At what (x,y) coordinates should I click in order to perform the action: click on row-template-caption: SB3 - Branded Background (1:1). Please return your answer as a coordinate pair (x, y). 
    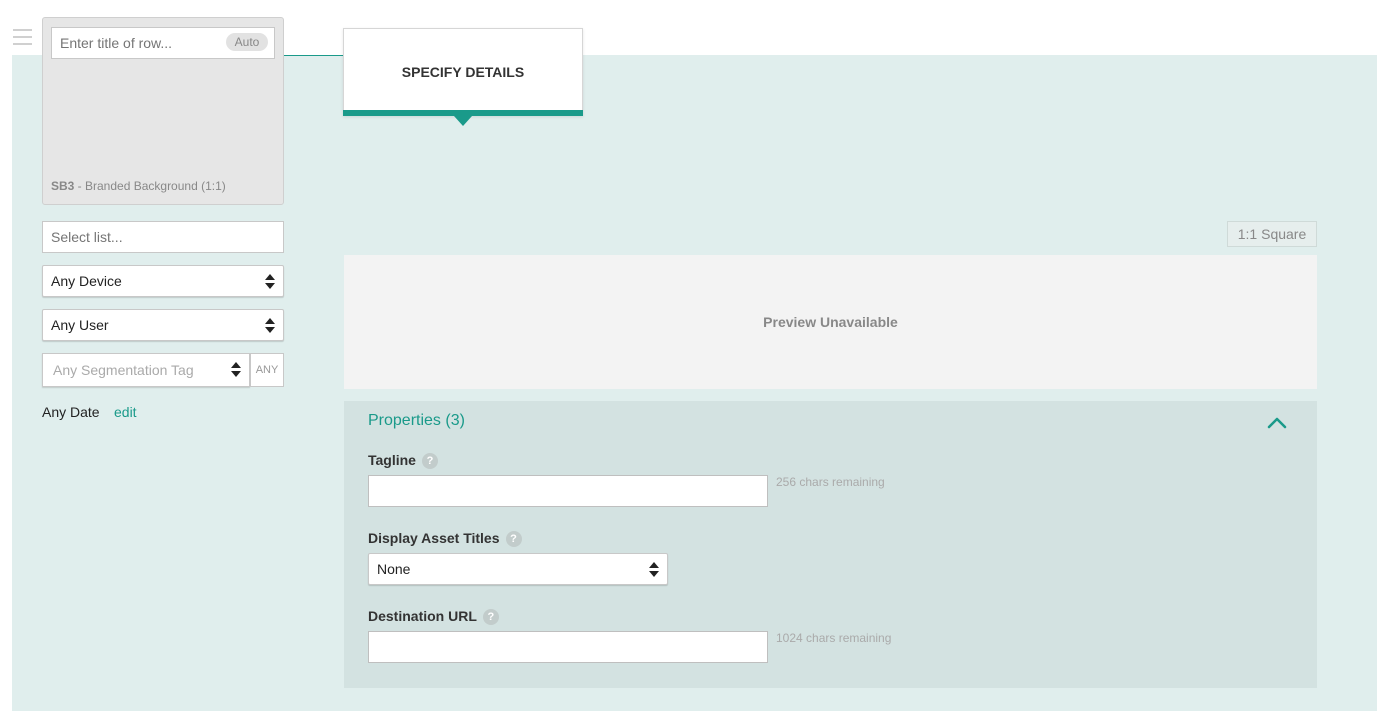
    Looking at the image, I should click on (138, 186).